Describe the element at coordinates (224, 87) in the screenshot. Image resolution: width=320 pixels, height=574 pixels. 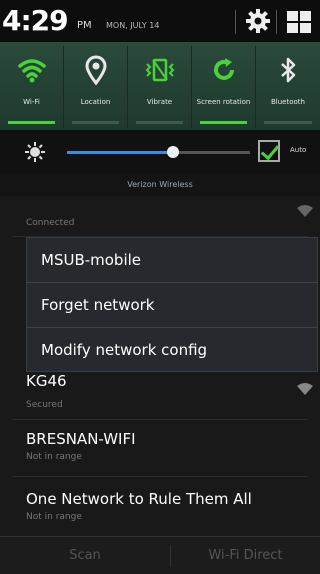
I see `toggle-screen-rotation: Screen rotation` at that location.